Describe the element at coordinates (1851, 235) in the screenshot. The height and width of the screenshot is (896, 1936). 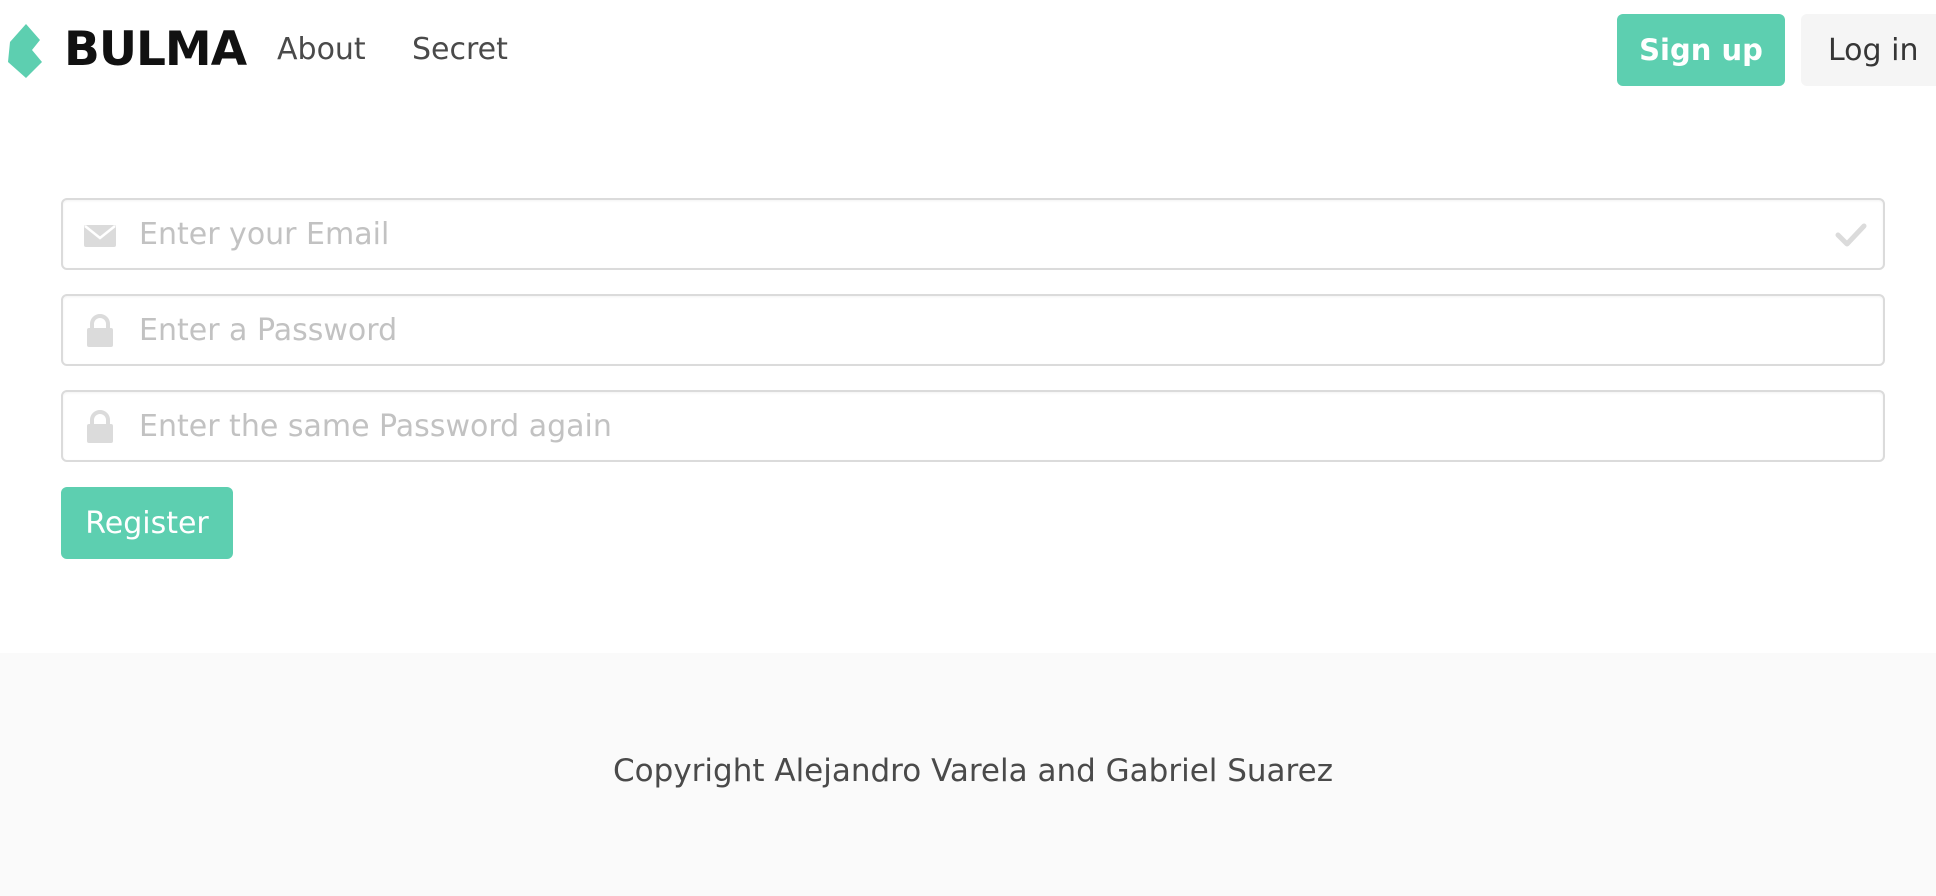
I see `check-icon` at that location.